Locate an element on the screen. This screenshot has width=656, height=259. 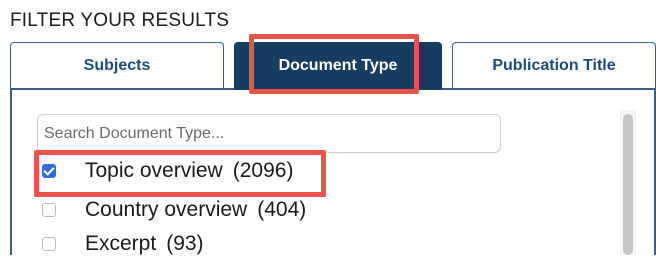
option-label: Topic overview is located at coordinates (154, 170).